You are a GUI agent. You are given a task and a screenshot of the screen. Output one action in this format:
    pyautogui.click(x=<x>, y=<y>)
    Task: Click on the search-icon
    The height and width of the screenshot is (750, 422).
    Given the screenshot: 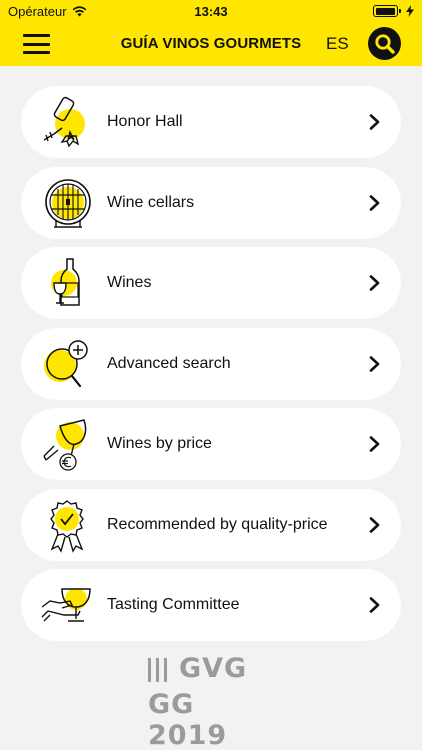 What is the action you would take?
    pyautogui.click(x=384, y=43)
    